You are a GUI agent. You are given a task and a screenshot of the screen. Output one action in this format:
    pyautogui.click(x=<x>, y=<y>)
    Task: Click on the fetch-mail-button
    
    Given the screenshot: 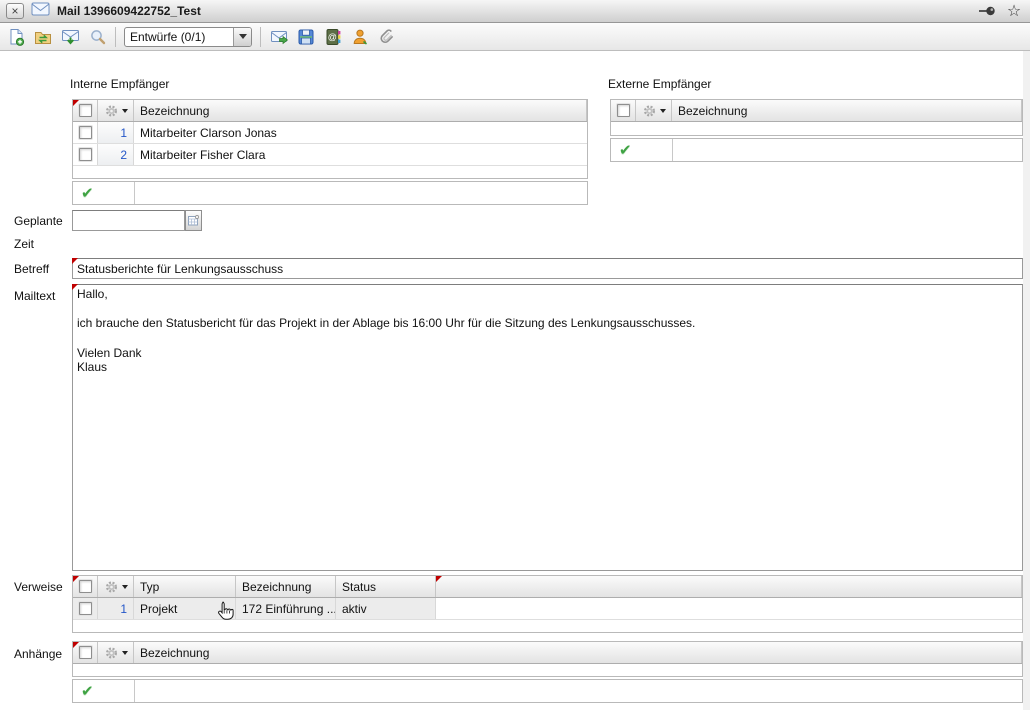 What is the action you would take?
    pyautogui.click(x=70, y=37)
    